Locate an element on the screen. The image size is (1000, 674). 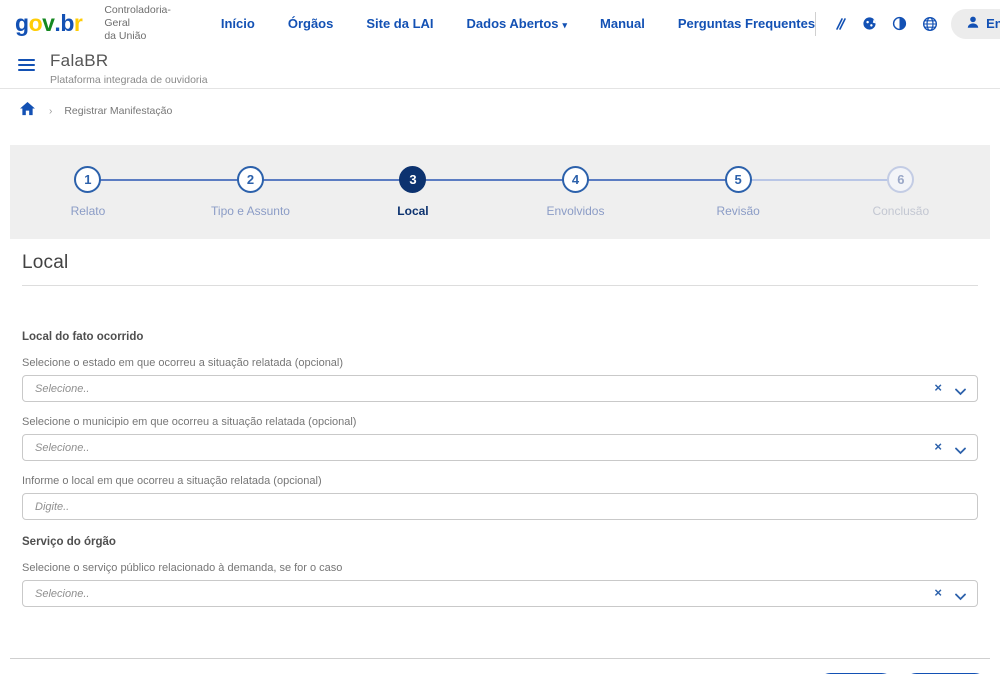
state-select-input is located at coordinates (500, 388).